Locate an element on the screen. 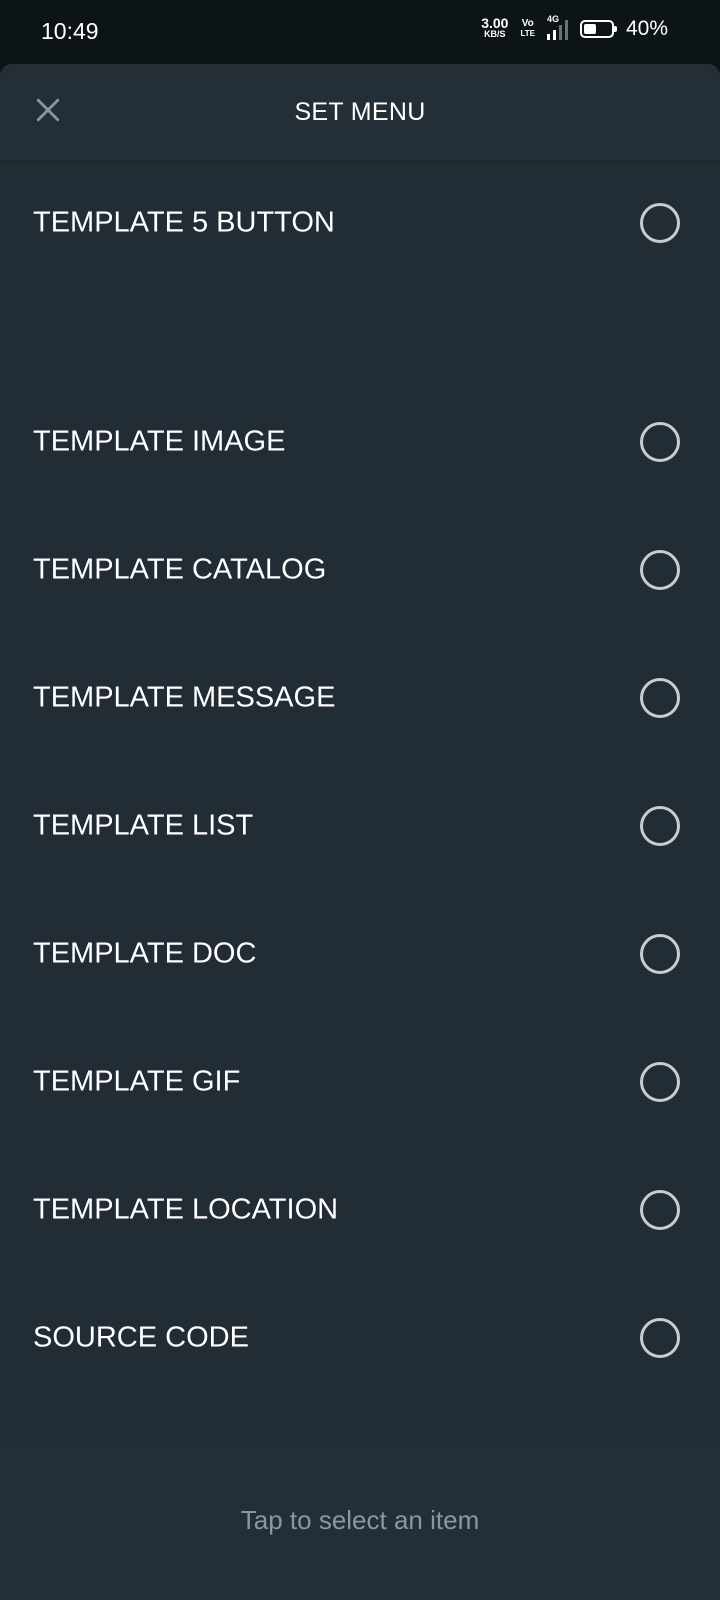 The width and height of the screenshot is (720, 1600). menu-item-label: TEMPLATE IMAGE is located at coordinates (159, 441).